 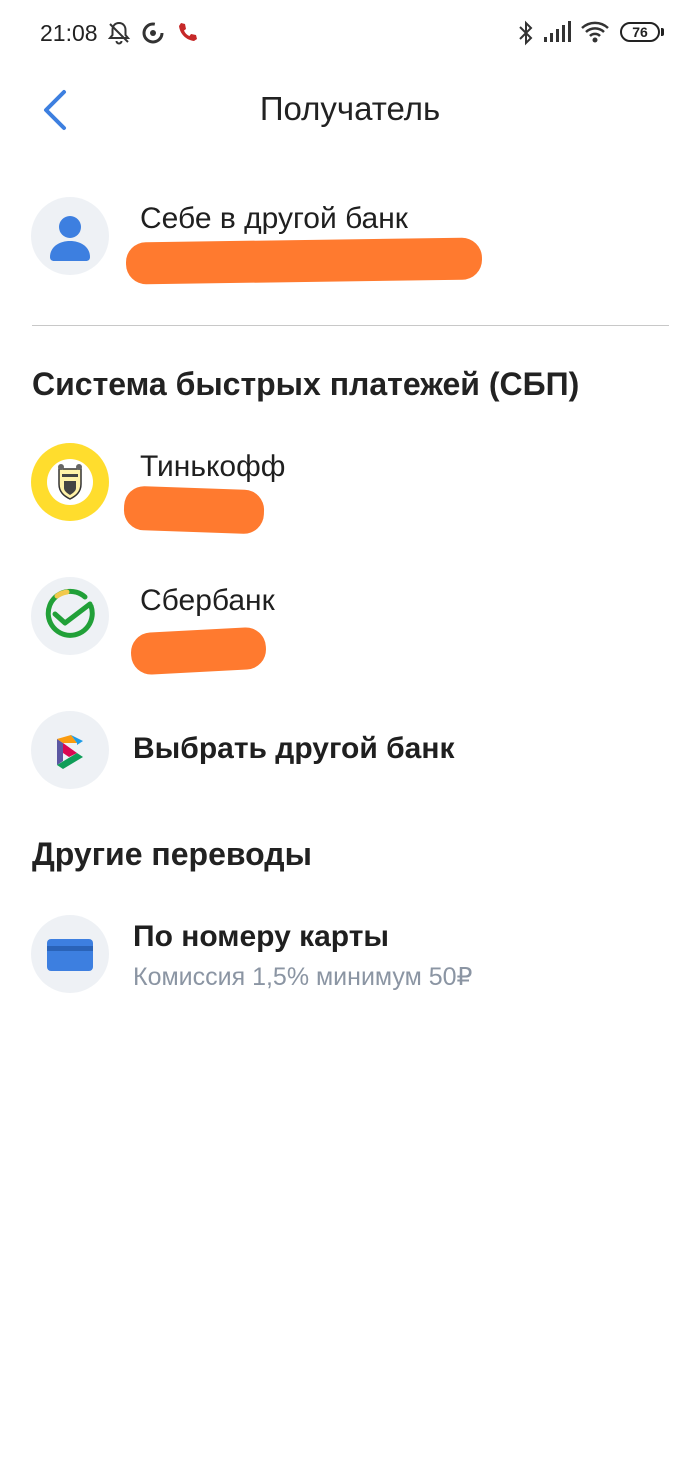 I want to click on call-icon, so click(x=188, y=32).